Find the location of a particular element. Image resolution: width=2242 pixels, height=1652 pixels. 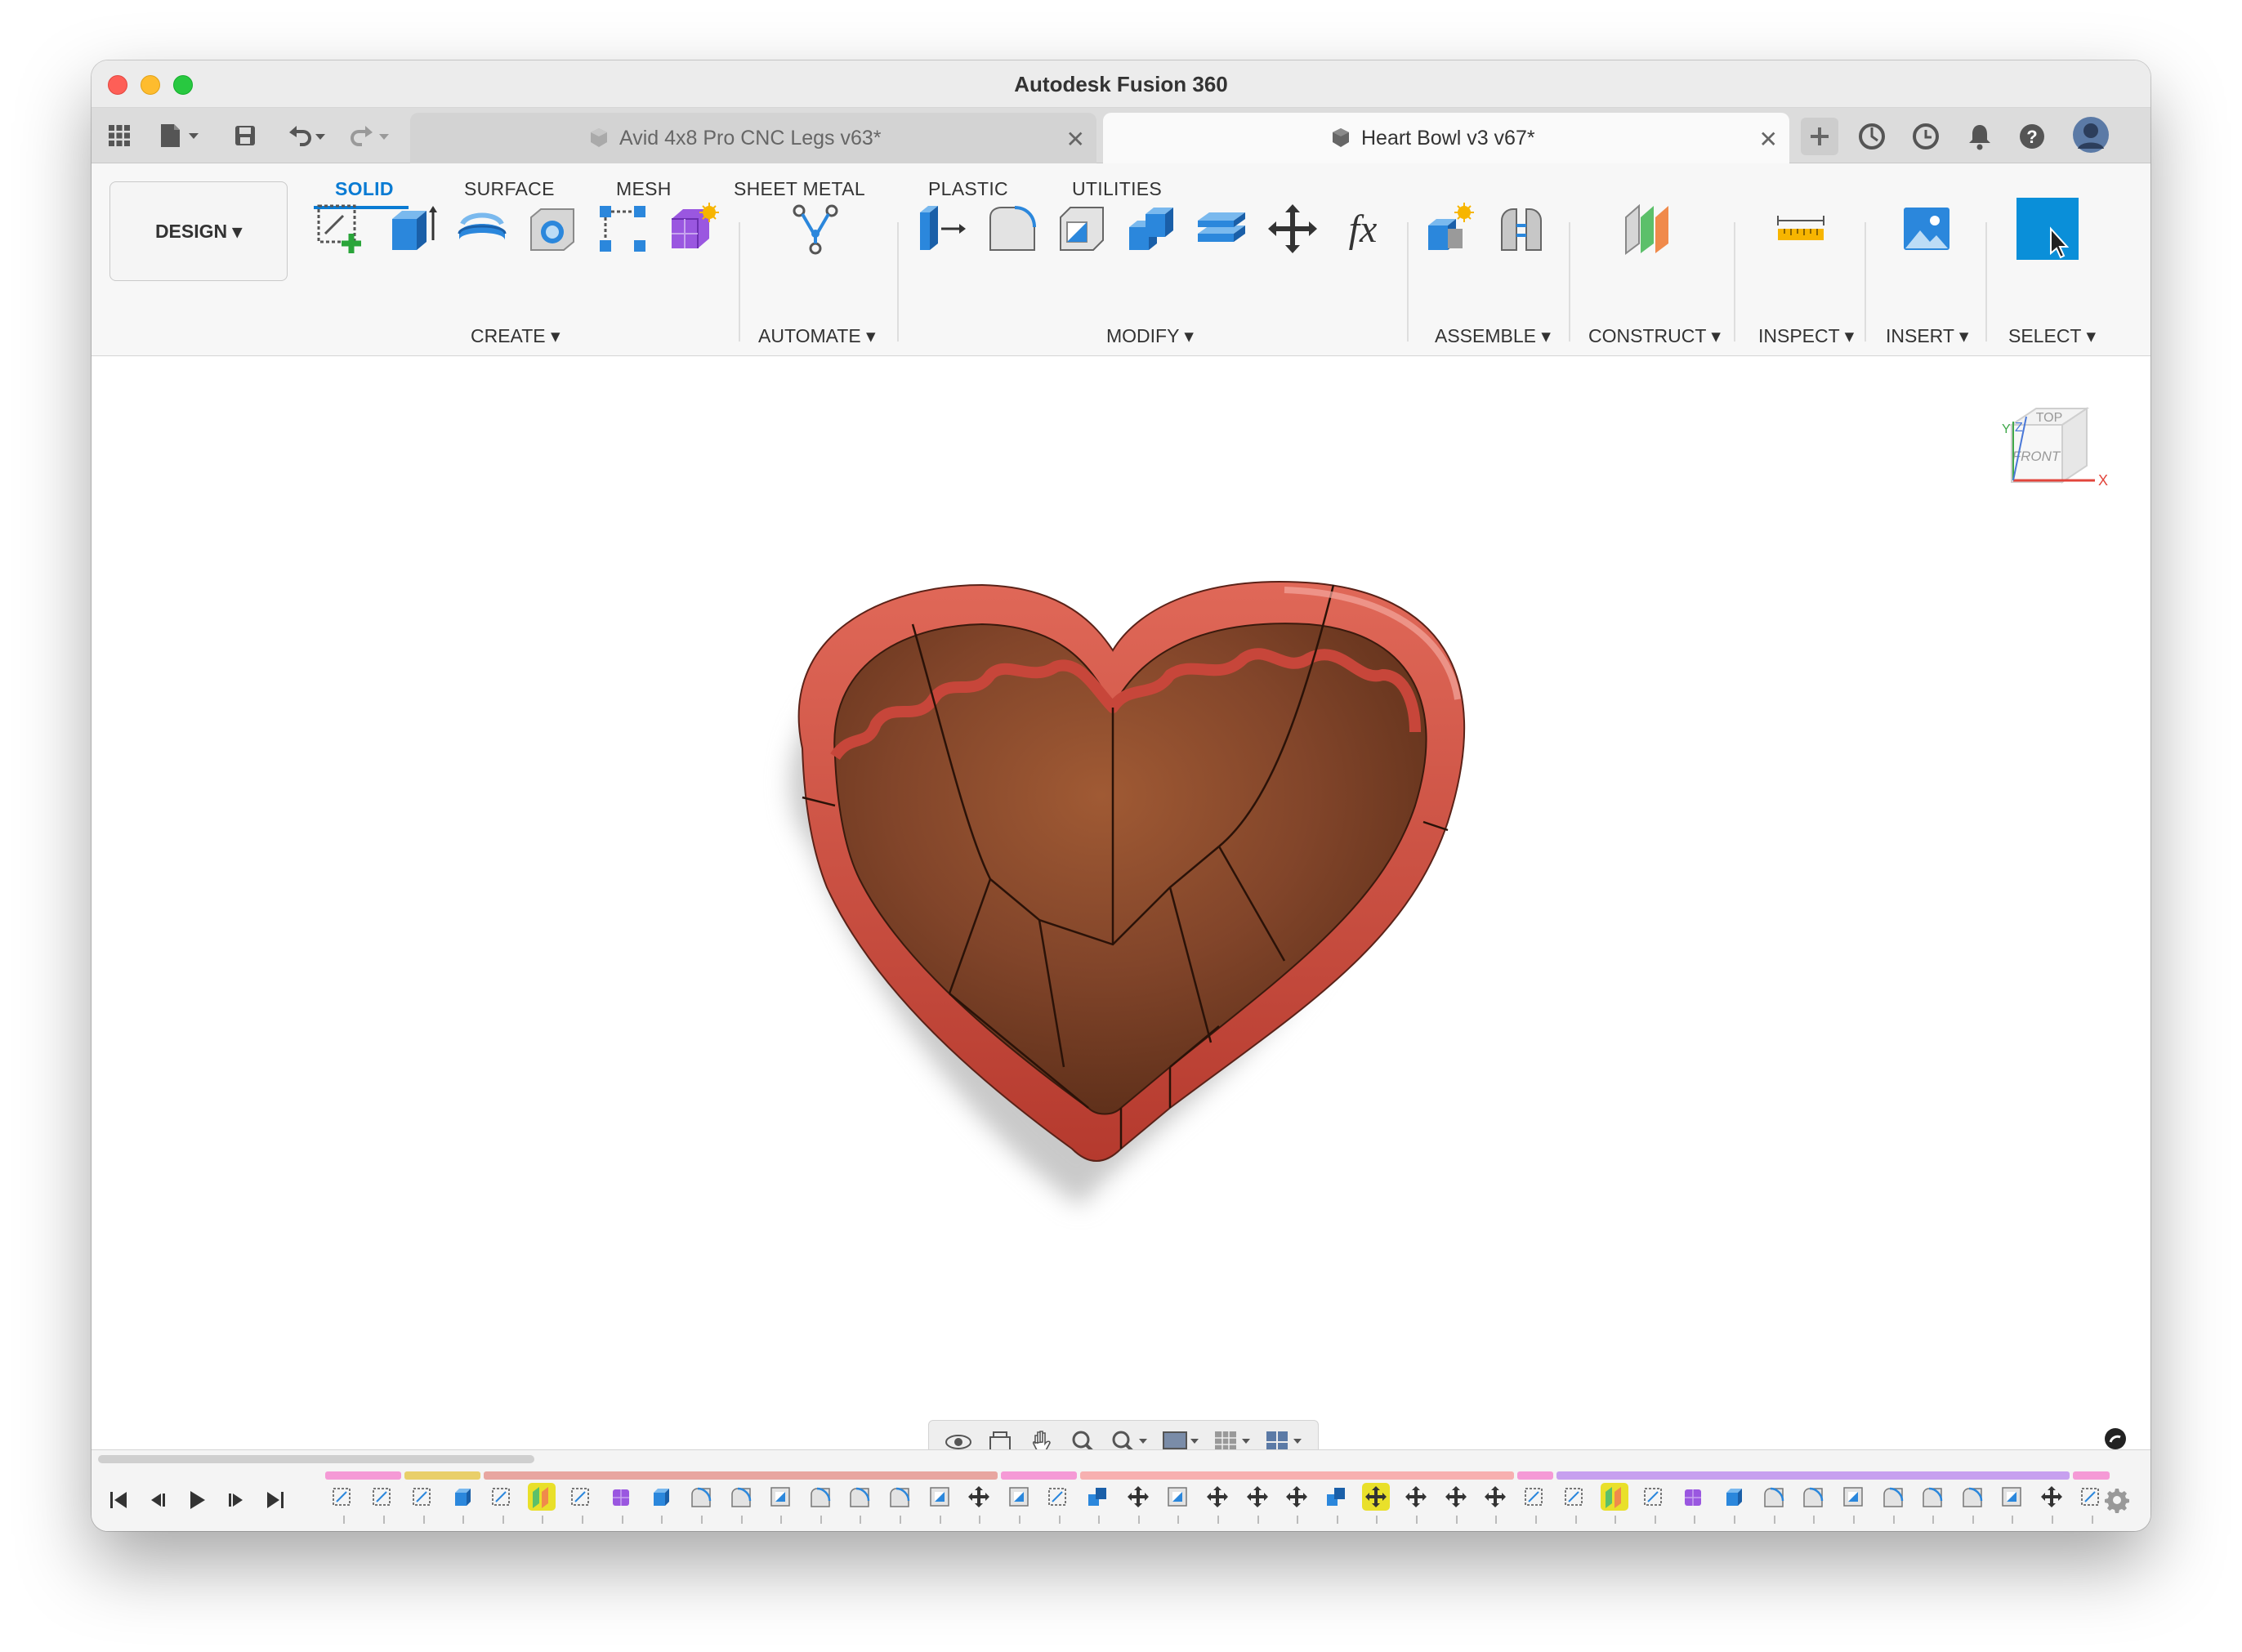

help-button: ? is located at coordinates (2032, 136).